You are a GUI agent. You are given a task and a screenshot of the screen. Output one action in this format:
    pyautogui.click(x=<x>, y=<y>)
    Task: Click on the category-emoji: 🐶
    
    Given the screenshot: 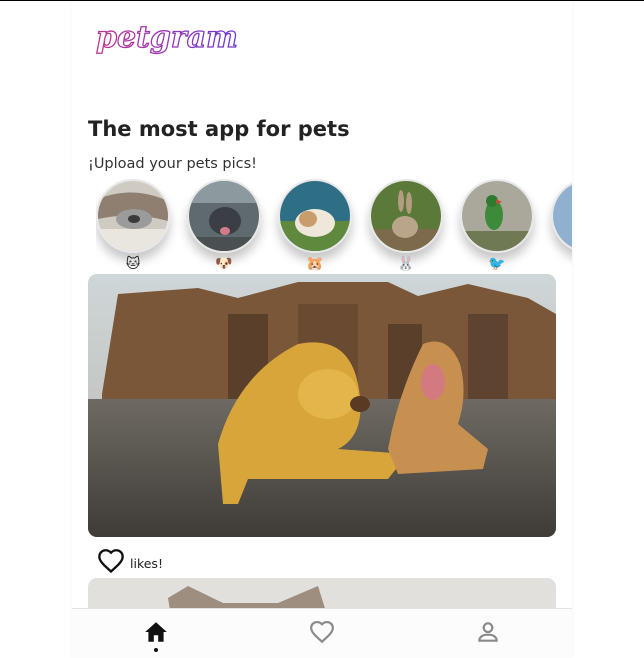 What is the action you would take?
    pyautogui.click(x=224, y=264)
    